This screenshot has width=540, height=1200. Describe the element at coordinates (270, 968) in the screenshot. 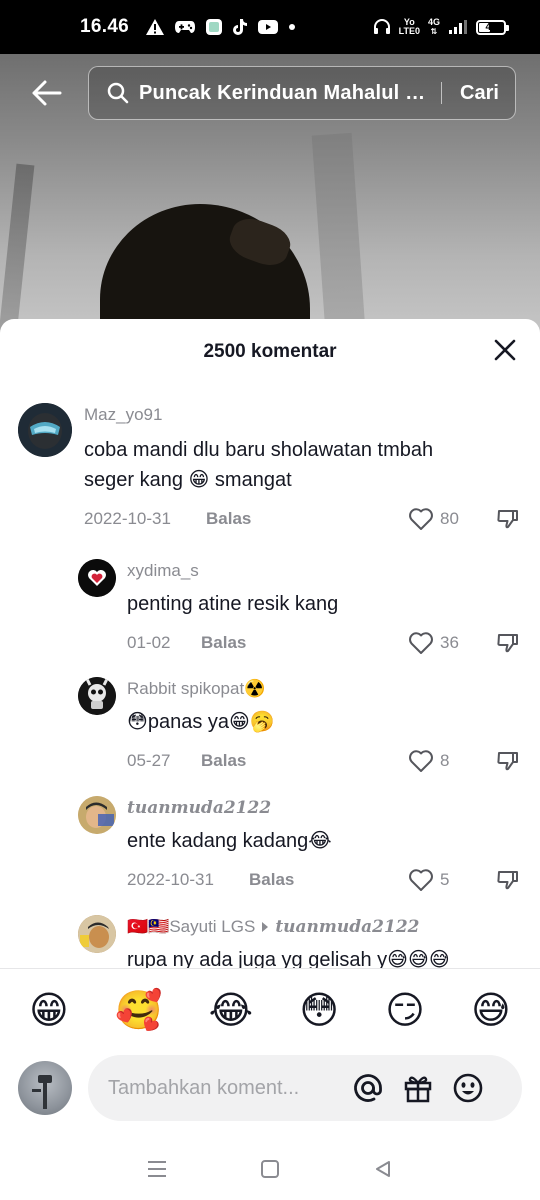

I see `divider` at that location.